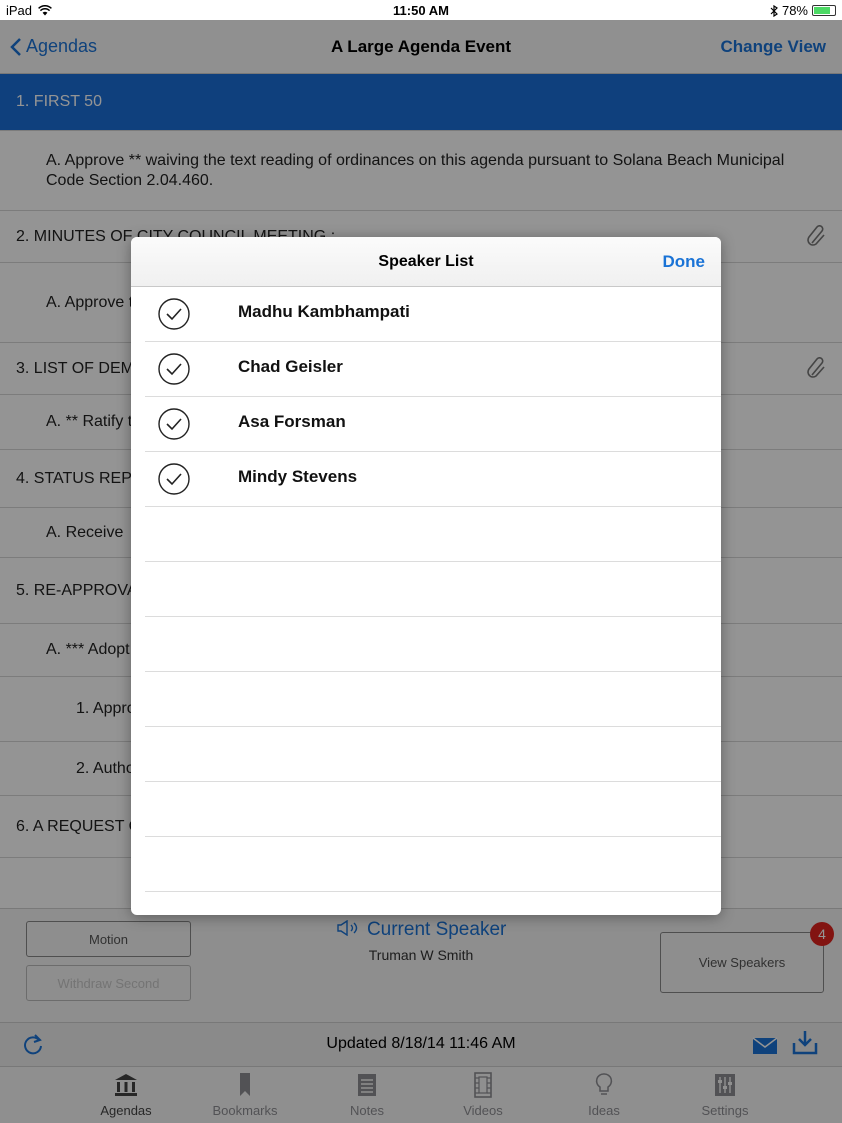  I want to click on speaker-name: Asa Forsman, so click(292, 421).